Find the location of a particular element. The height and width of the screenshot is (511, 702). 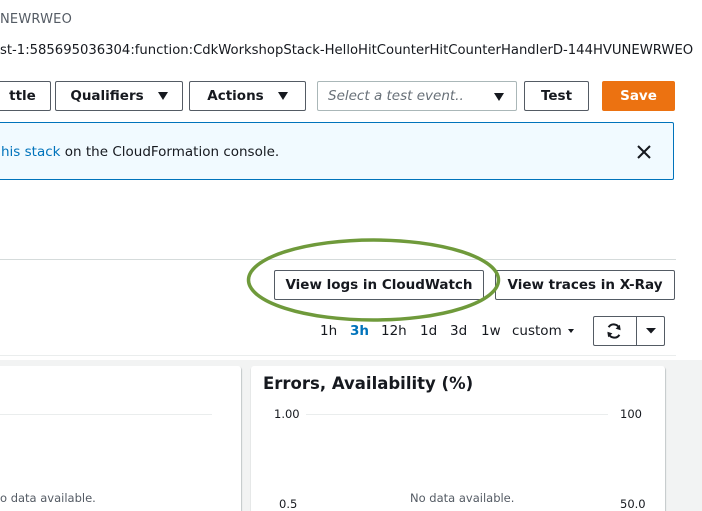

test-event-placeholder: Select a test event.. is located at coordinates (396, 96).